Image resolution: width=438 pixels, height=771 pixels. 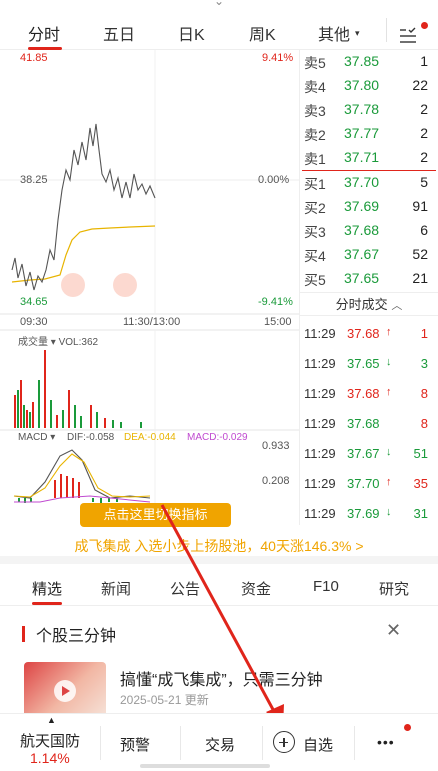 I want to click on trades-header-label: 分时成交, so click(x=361, y=304).